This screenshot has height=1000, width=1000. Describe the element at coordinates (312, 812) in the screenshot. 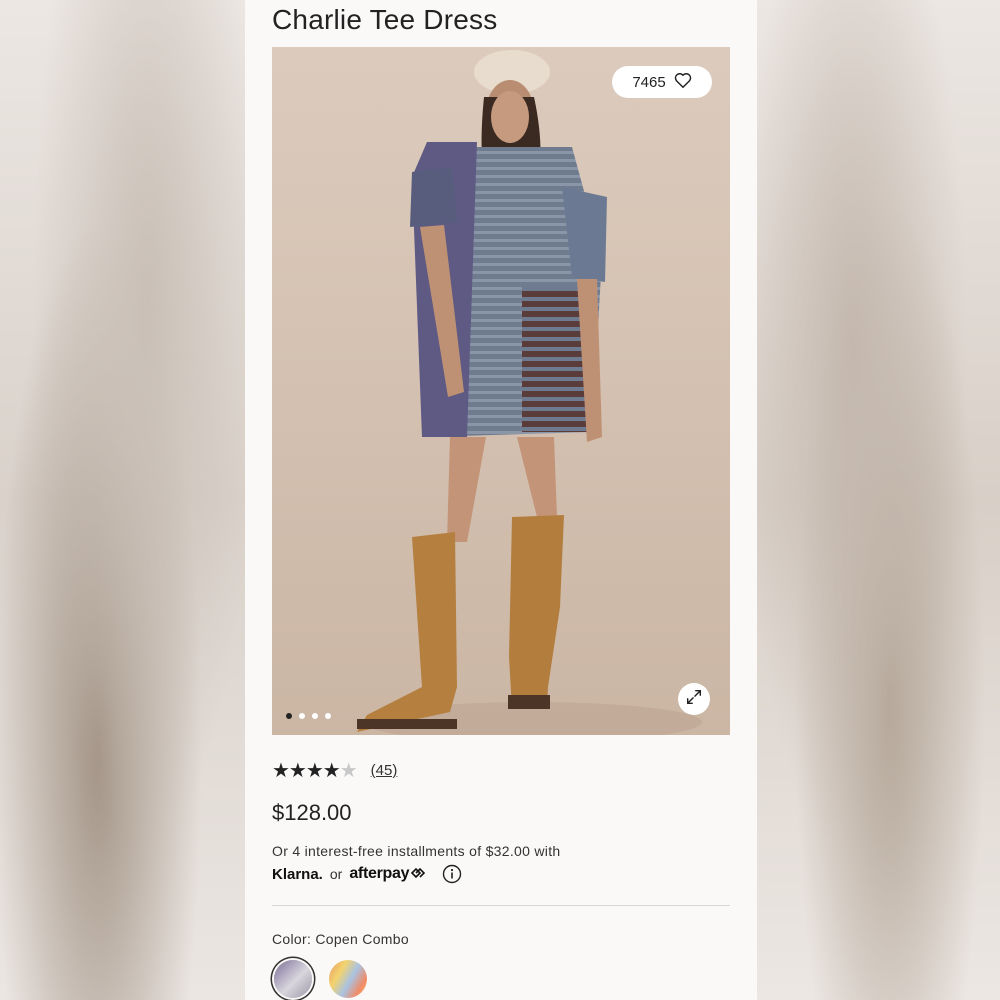

I see `product-price: $128.00` at that location.